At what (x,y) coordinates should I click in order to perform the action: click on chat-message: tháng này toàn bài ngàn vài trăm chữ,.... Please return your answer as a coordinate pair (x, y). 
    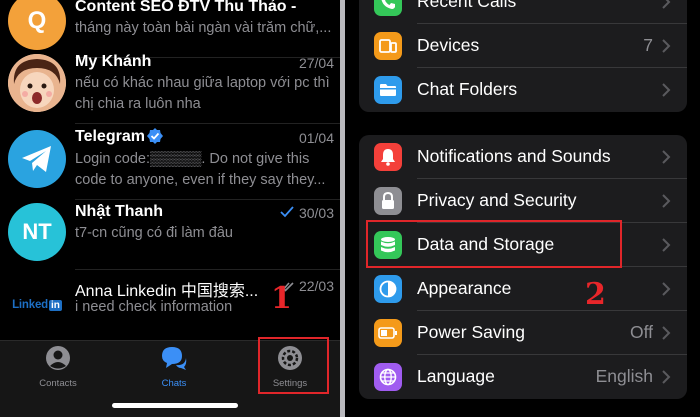
    Looking at the image, I should click on (203, 28).